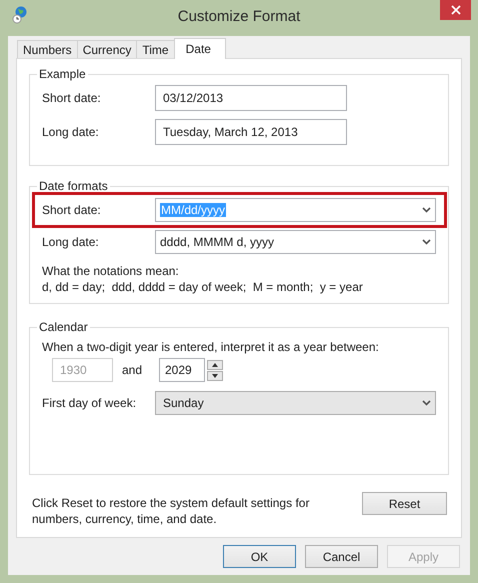 The image size is (478, 583). I want to click on up-icon, so click(215, 364).